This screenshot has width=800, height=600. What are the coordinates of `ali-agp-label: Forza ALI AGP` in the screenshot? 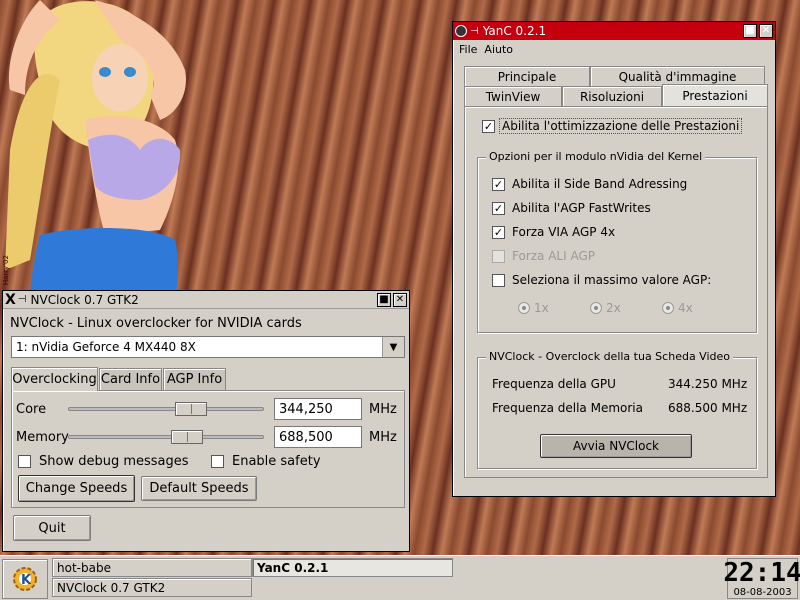 It's located at (553, 256).